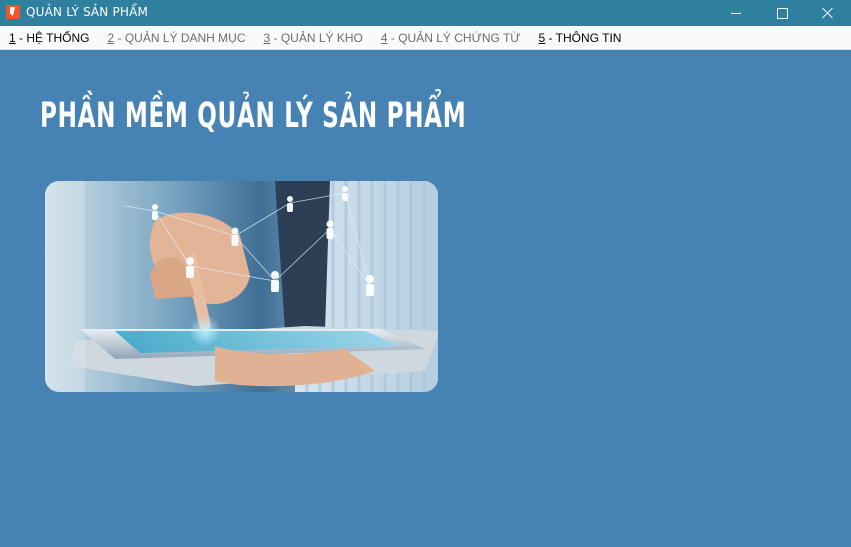 This screenshot has height=547, width=851. Describe the element at coordinates (180, 37) in the screenshot. I see `menu-label: - QUẢN LÝ DANH MỤC` at that location.